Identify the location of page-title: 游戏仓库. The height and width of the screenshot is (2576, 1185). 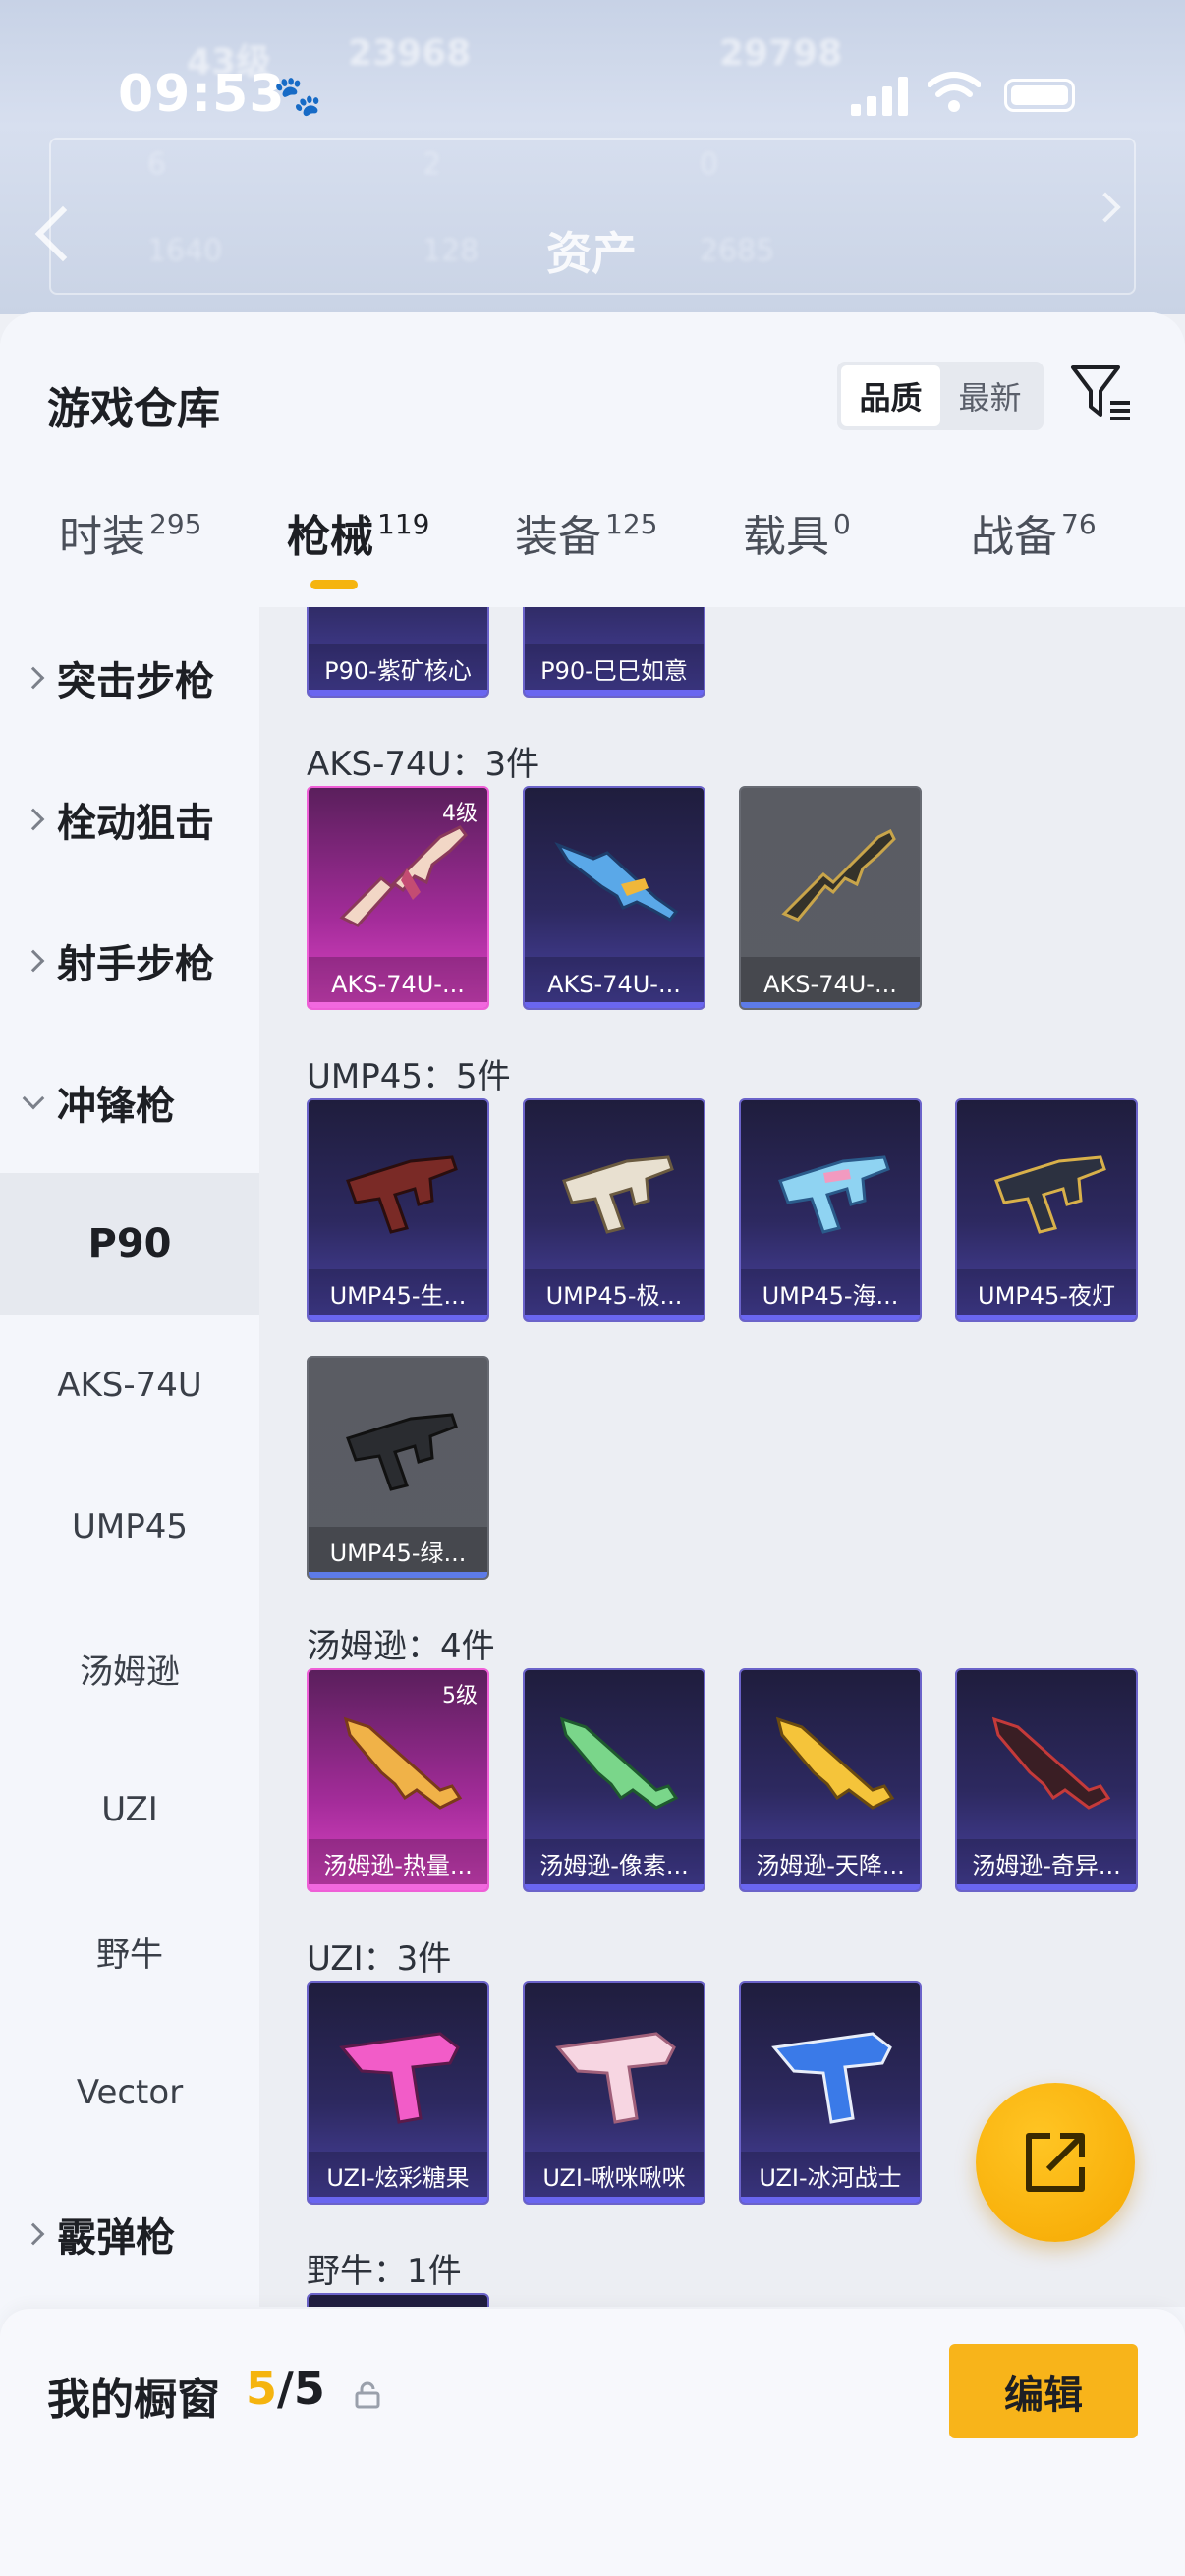
(134, 409).